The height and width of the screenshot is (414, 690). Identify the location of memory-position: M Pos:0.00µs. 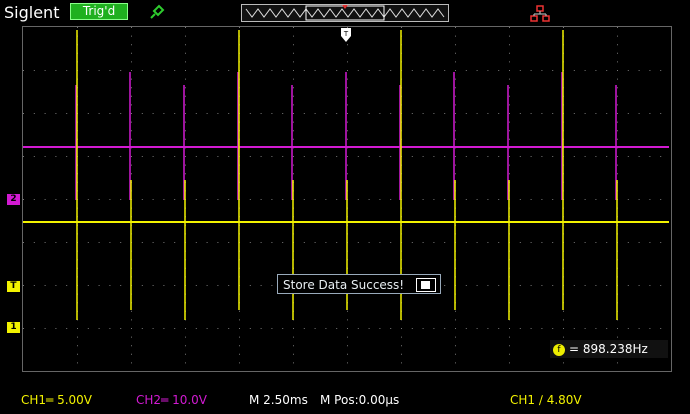
(359, 400).